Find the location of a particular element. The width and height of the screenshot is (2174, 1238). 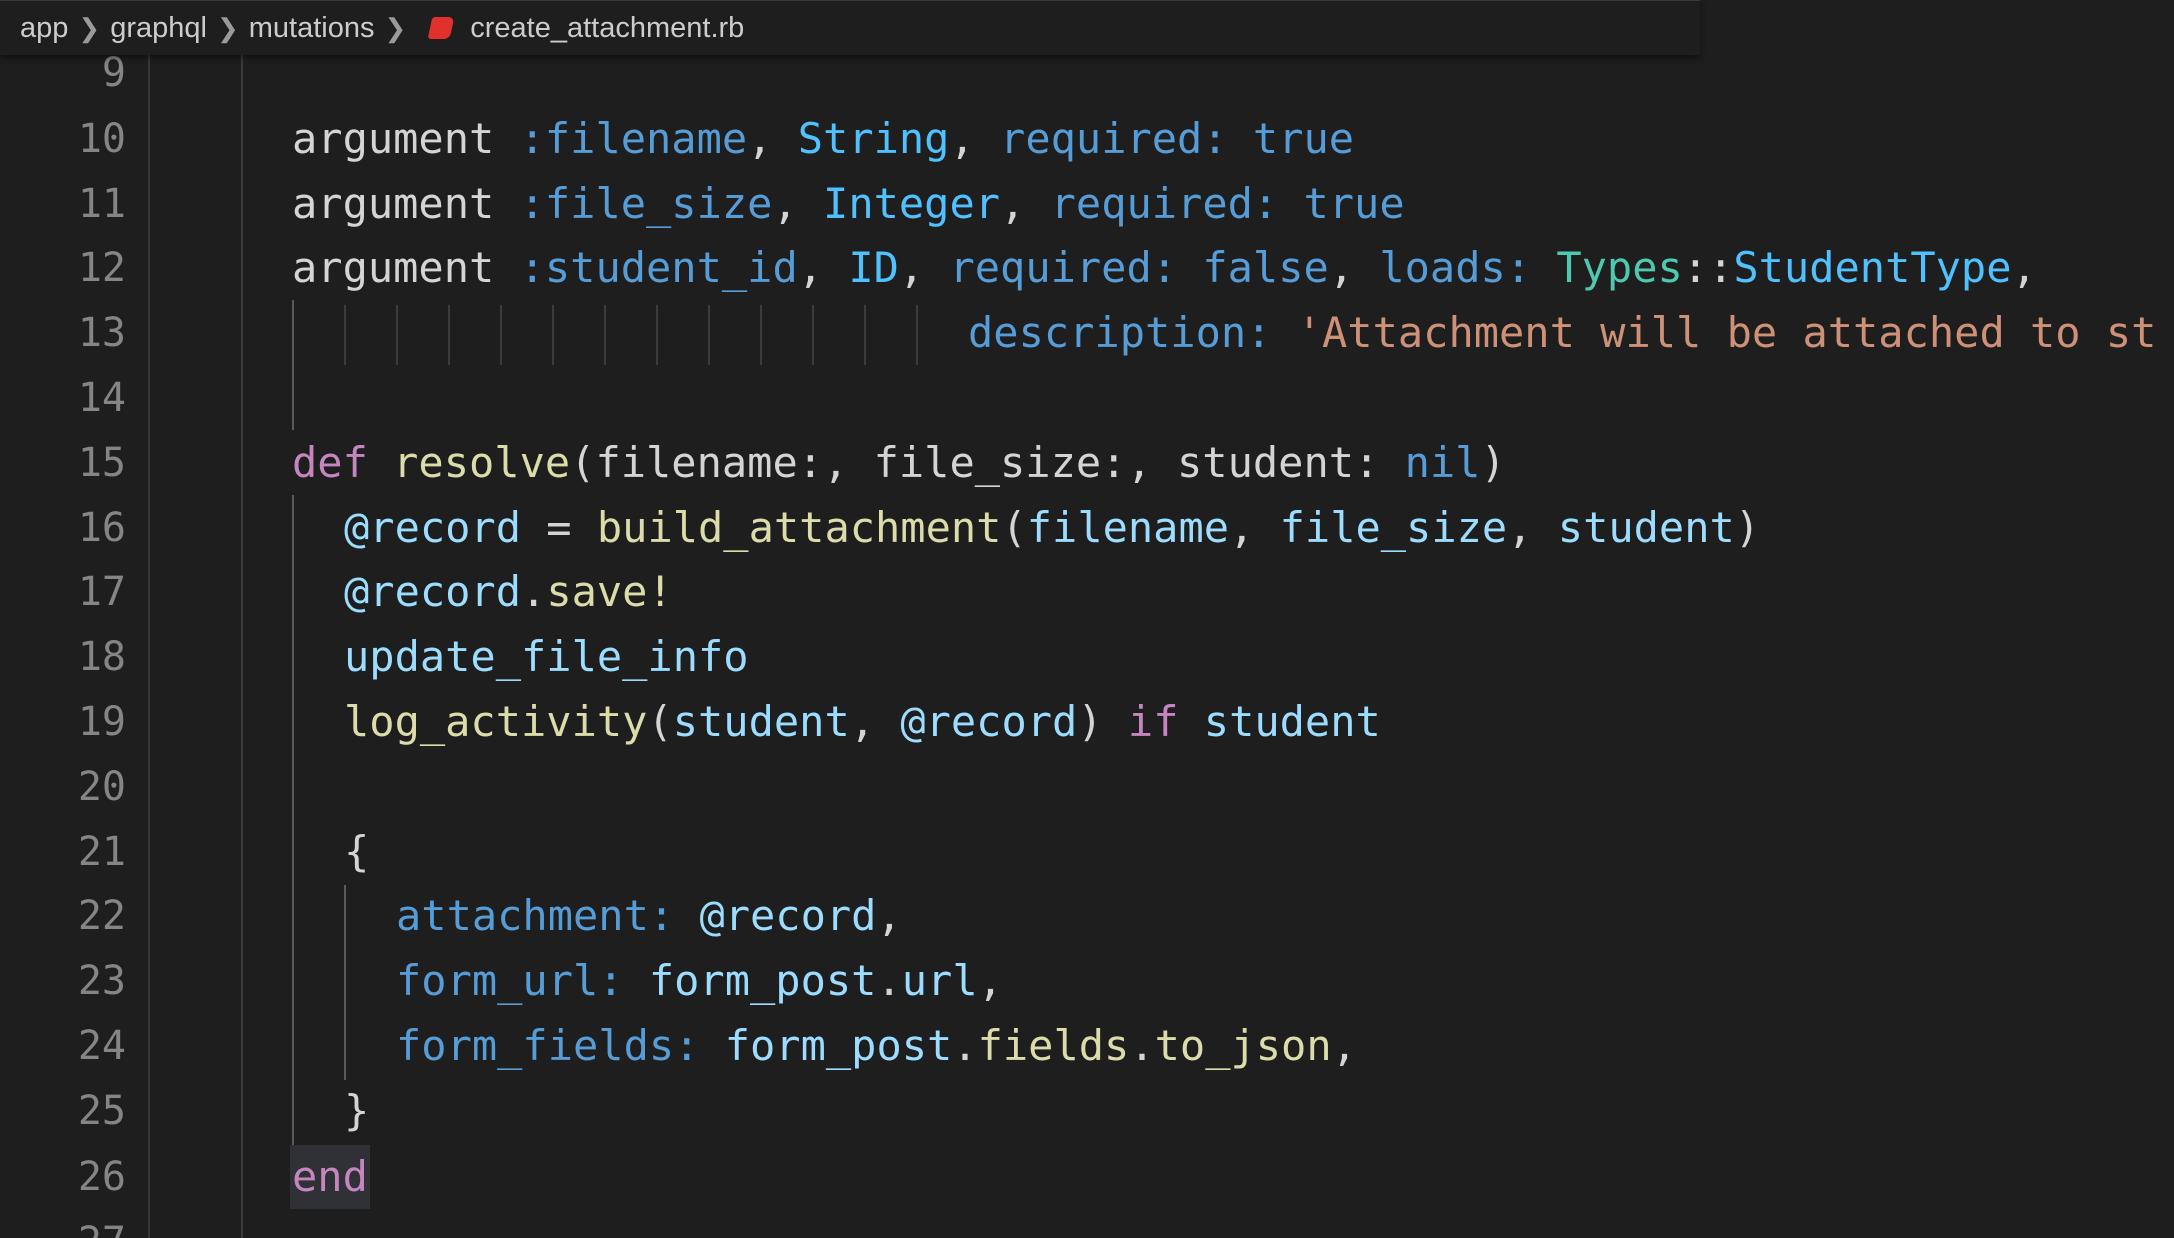

code-token: update_file_info is located at coordinates (546, 656).